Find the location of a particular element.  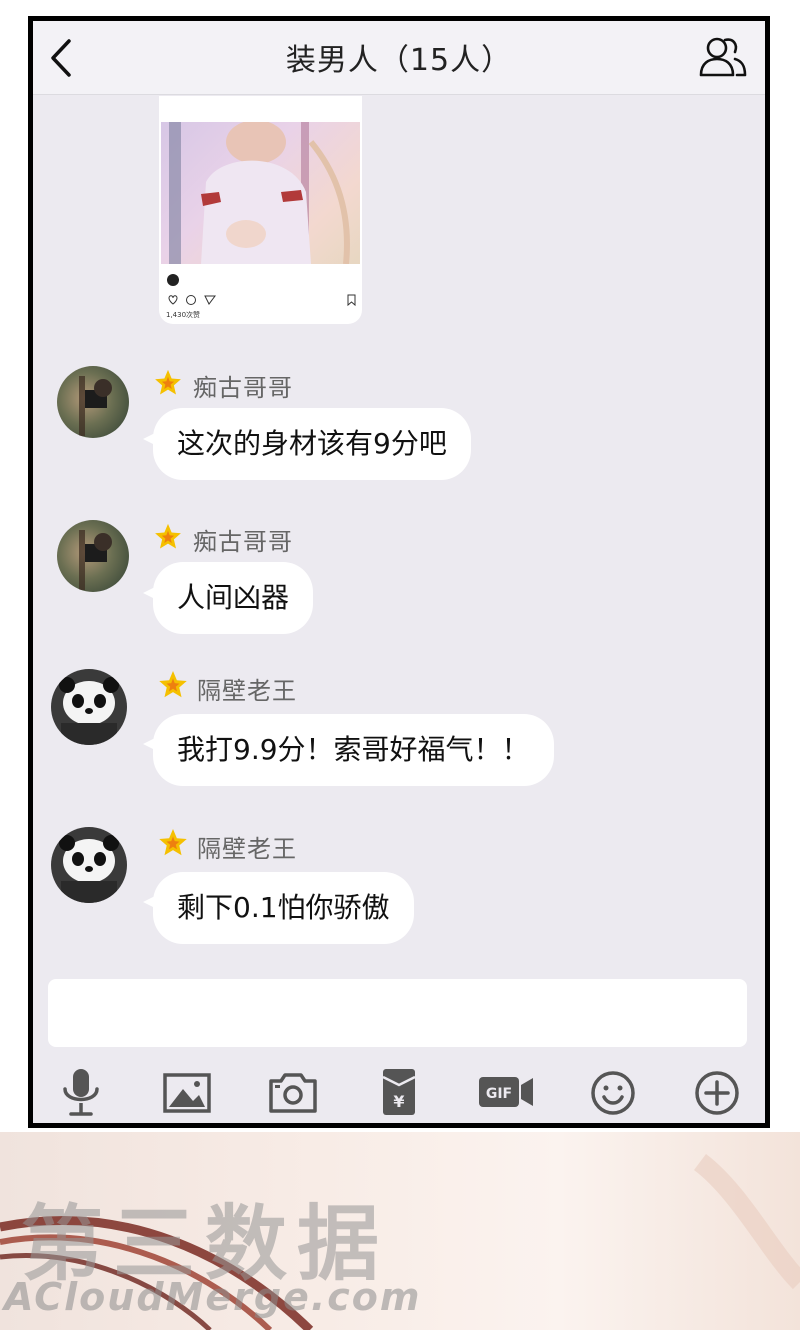

gif-icon: GIF is located at coordinates (507, 1093).